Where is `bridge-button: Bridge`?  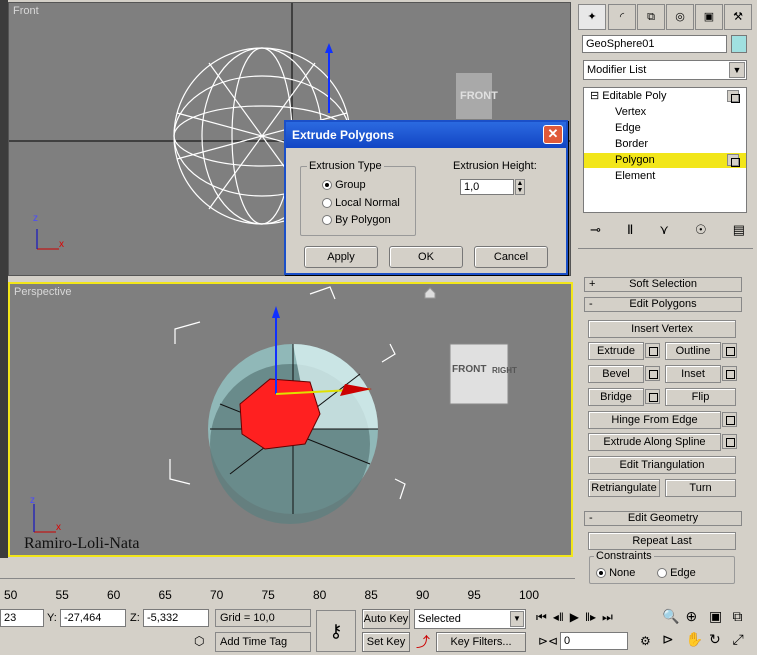 bridge-button: Bridge is located at coordinates (616, 397).